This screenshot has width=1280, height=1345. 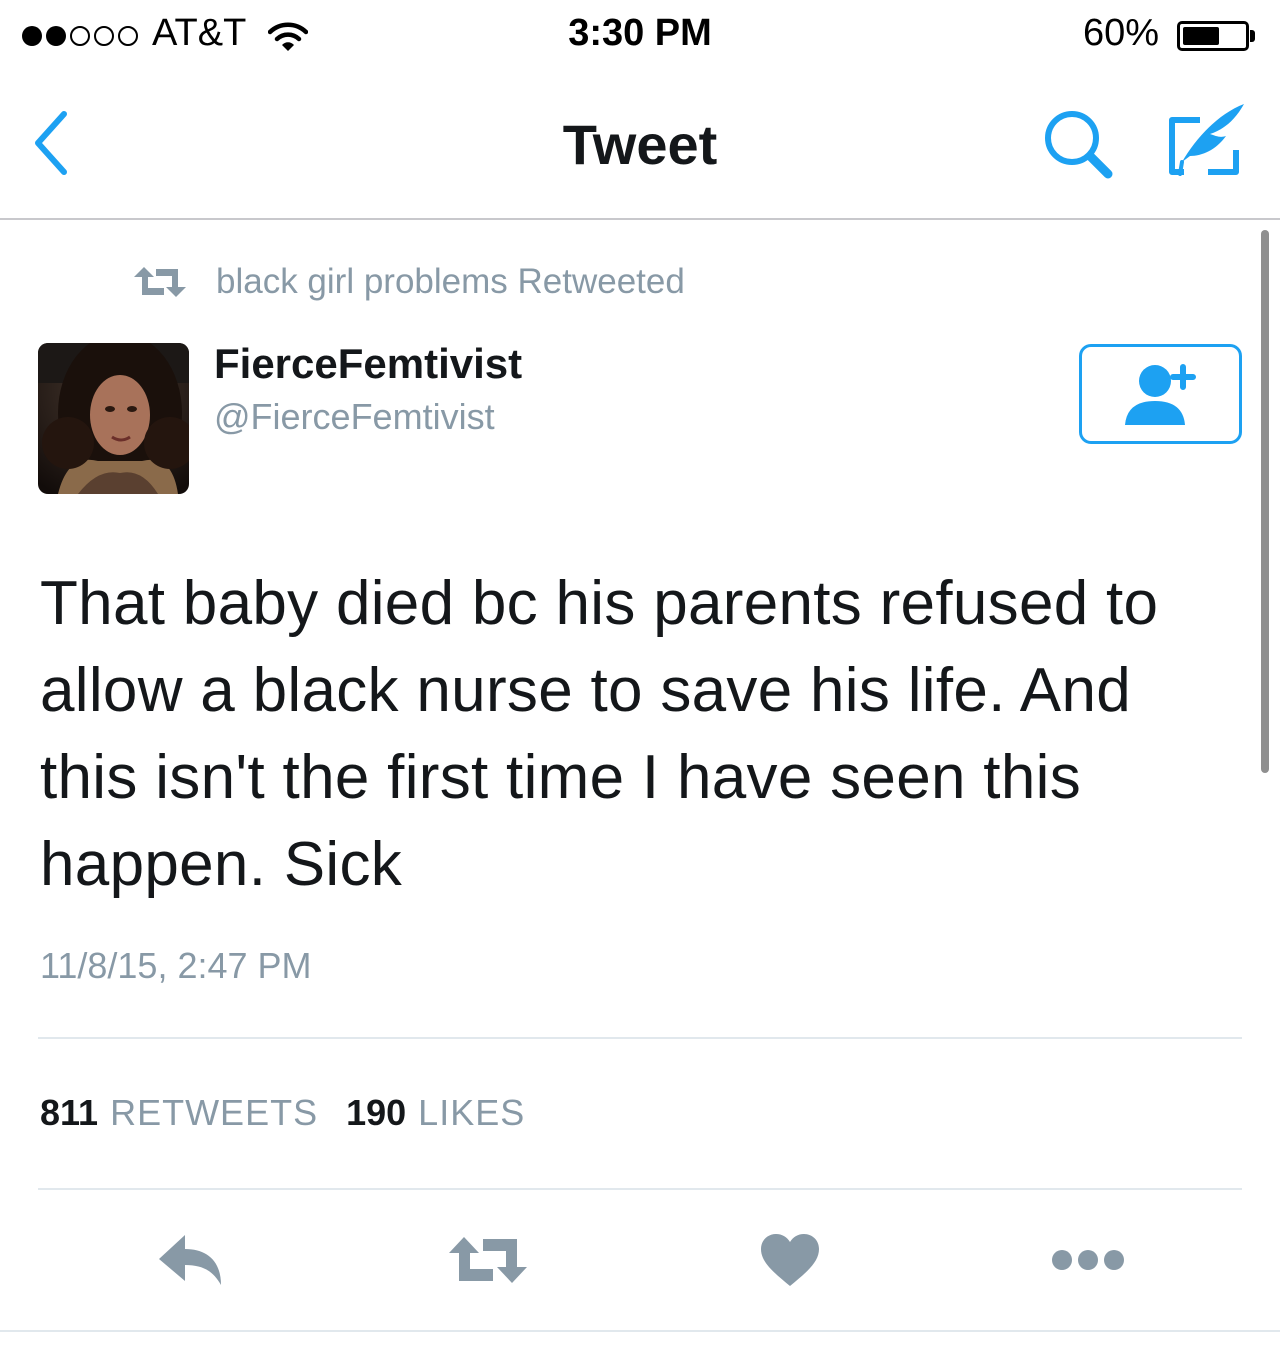 I want to click on retweet-button, so click(x=488, y=1260).